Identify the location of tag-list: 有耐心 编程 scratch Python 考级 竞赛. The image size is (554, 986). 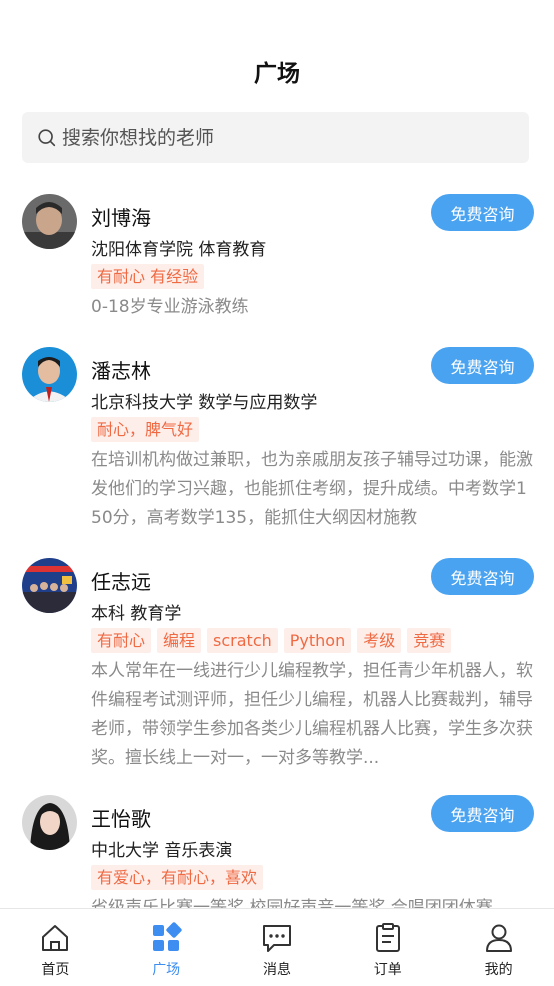
(271, 640).